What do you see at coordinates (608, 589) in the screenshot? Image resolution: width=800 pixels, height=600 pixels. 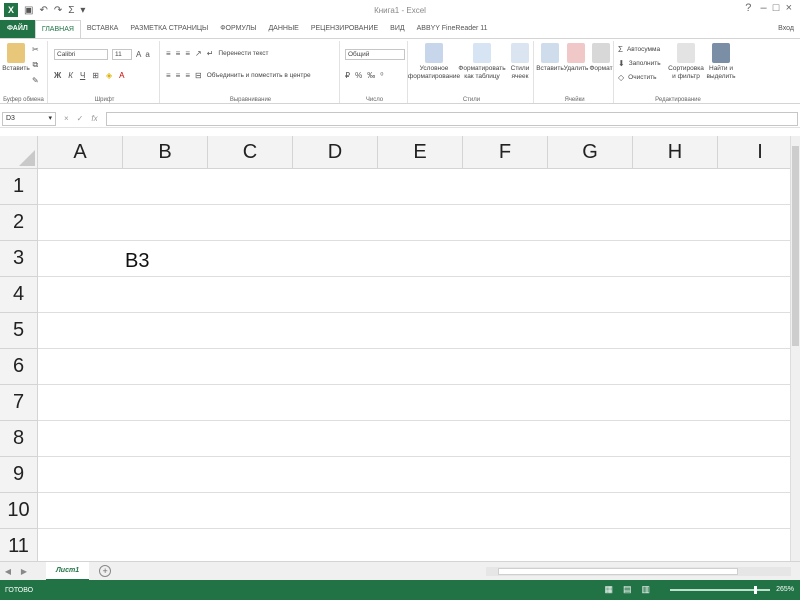 I see `normal-view-icon: ▦` at bounding box center [608, 589].